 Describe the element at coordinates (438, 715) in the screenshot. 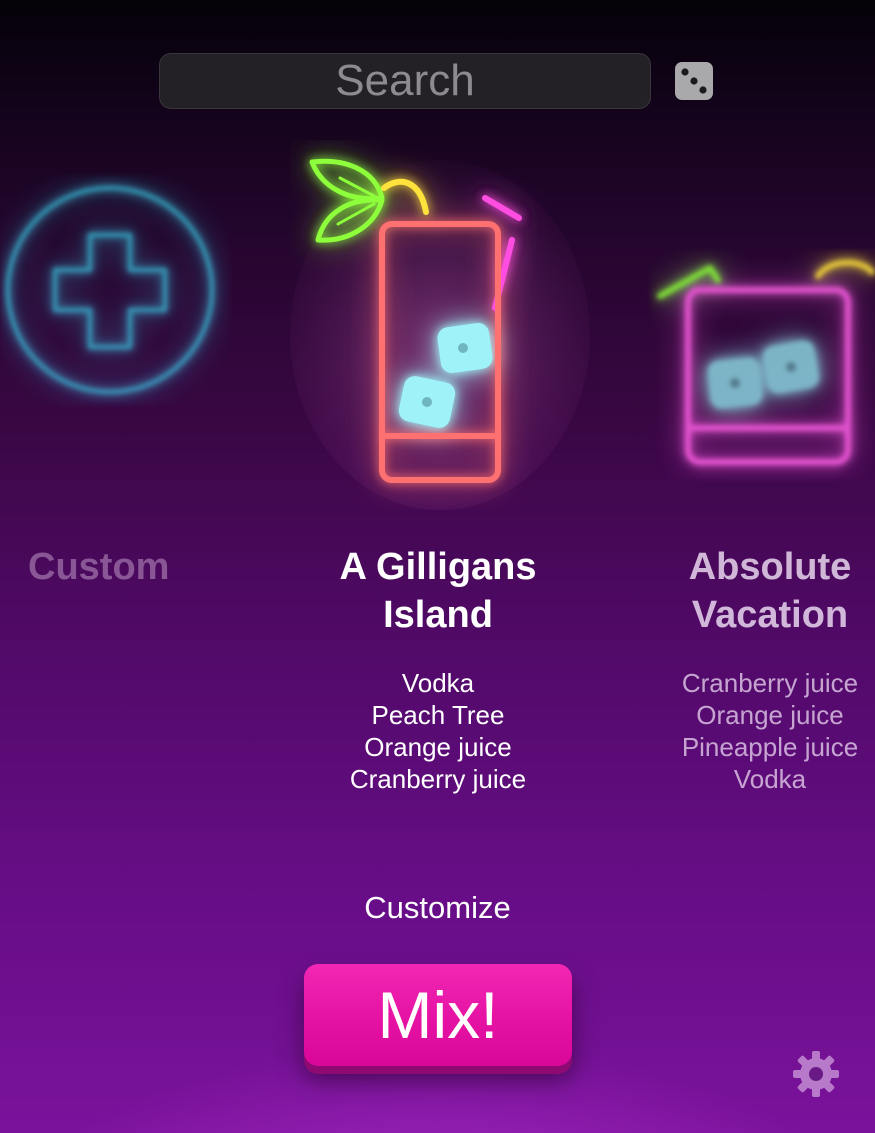

I see `ingredient-item: Peach Tree` at that location.